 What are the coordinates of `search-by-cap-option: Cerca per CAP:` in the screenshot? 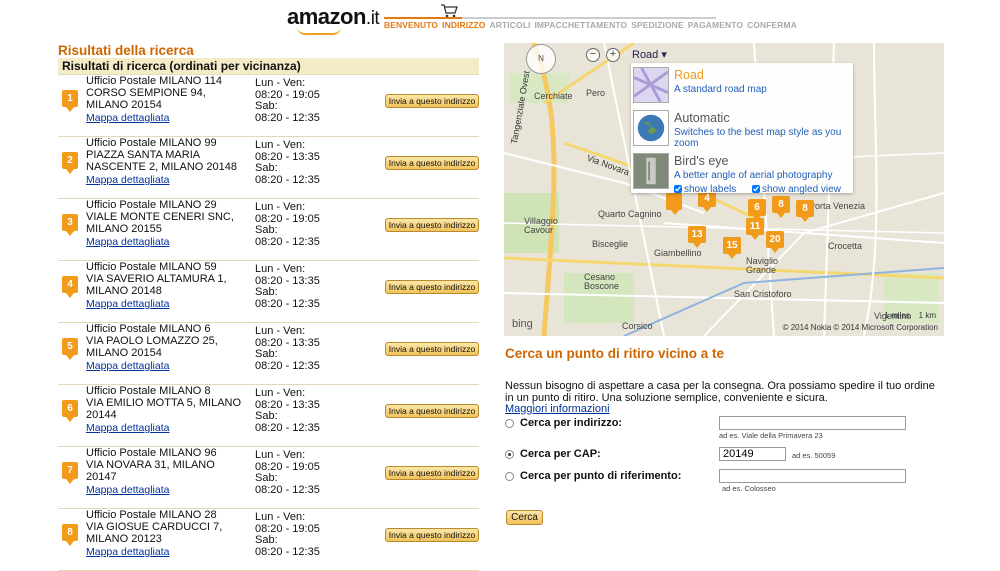 It's located at (553, 454).